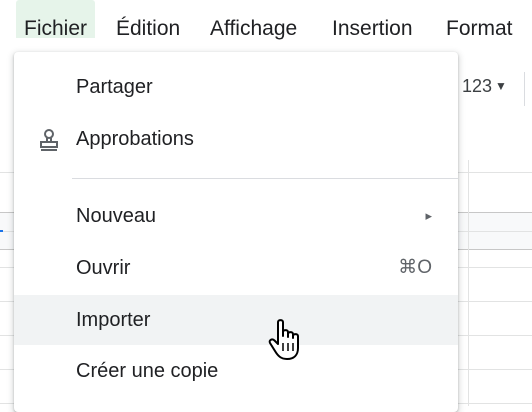  What do you see at coordinates (103, 268) in the screenshot?
I see `menu-item-label: Ouvrir` at bounding box center [103, 268].